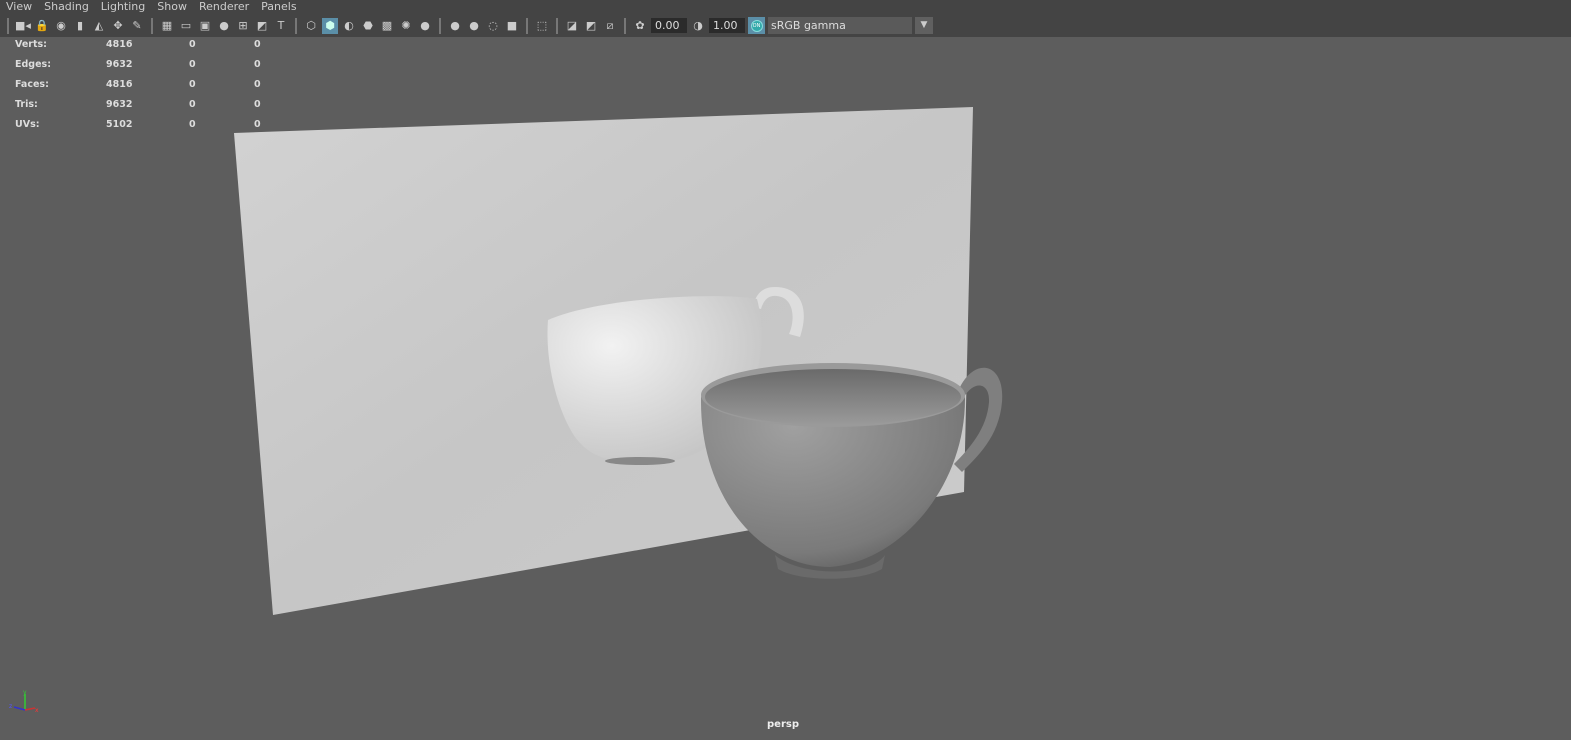 The image size is (1571, 740). I want to click on menu-view: View, so click(19, 7).